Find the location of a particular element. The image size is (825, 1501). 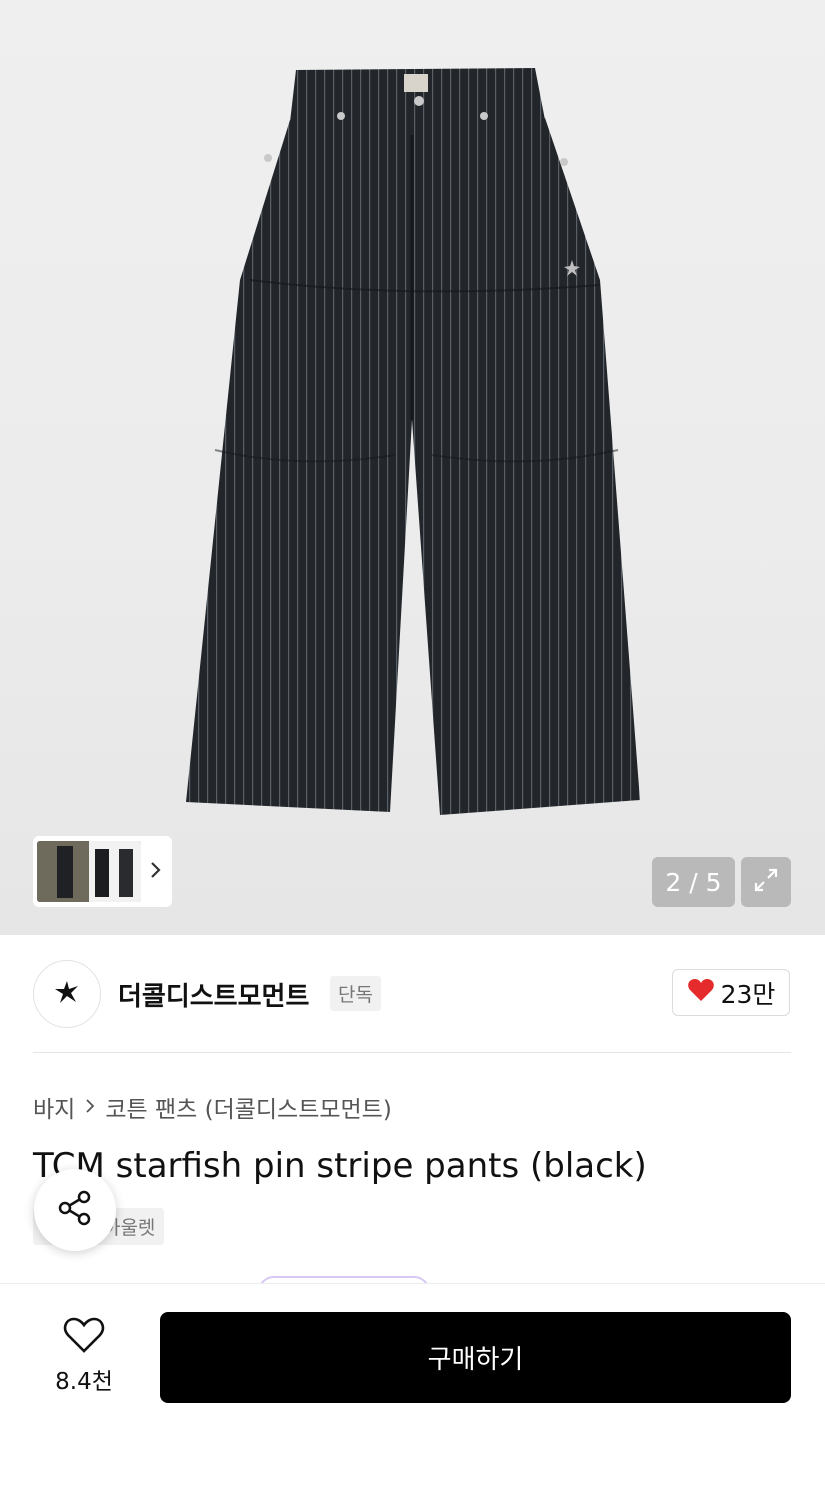

share-icon is located at coordinates (75, 1210).